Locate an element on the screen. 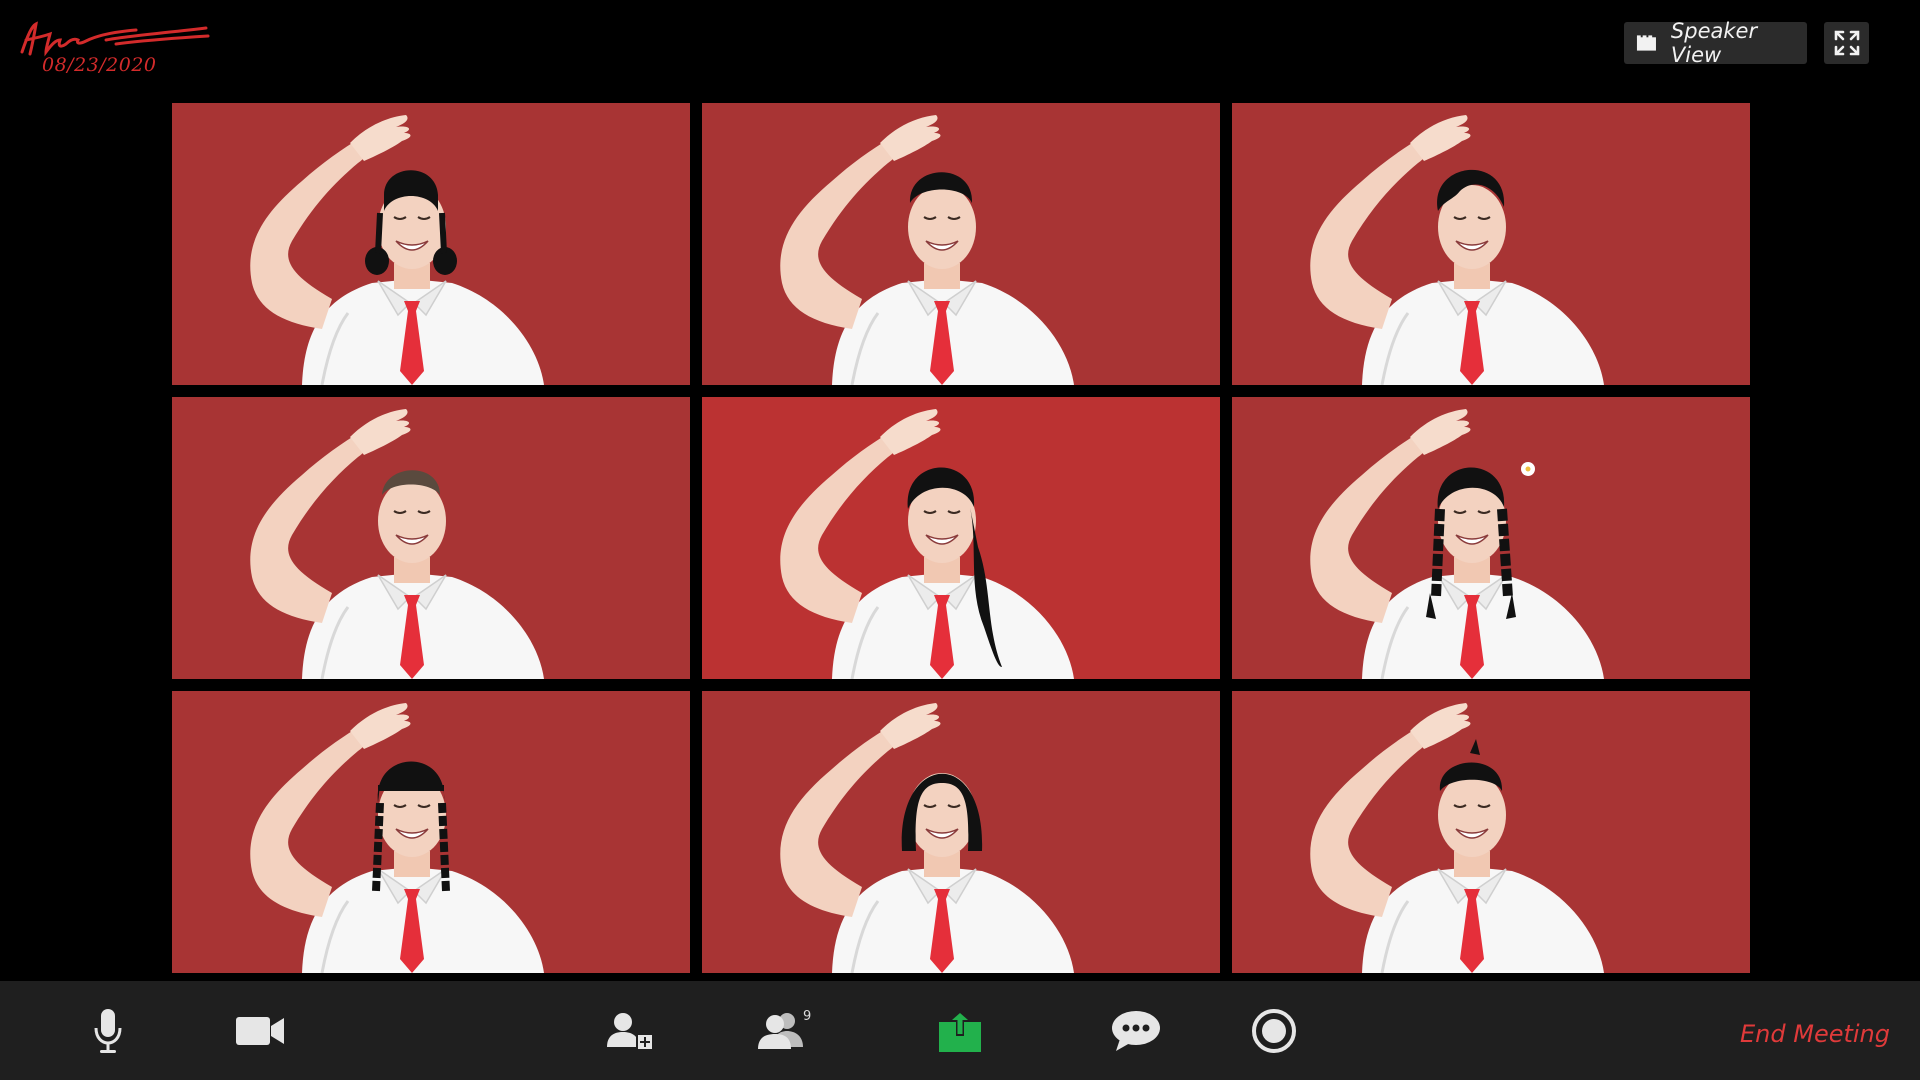 The width and height of the screenshot is (1920, 1080). invite-icon is located at coordinates (630, 1031).